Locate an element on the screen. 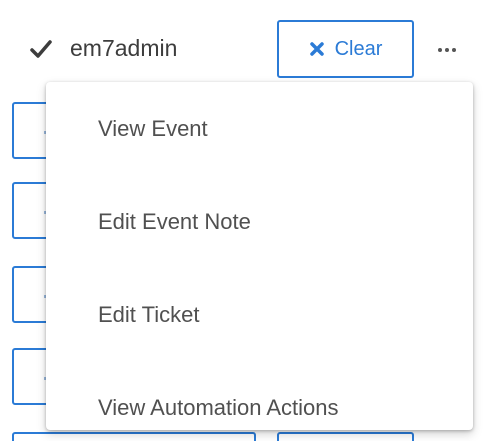 The width and height of the screenshot is (484, 441). check-icon is located at coordinates (41, 49).